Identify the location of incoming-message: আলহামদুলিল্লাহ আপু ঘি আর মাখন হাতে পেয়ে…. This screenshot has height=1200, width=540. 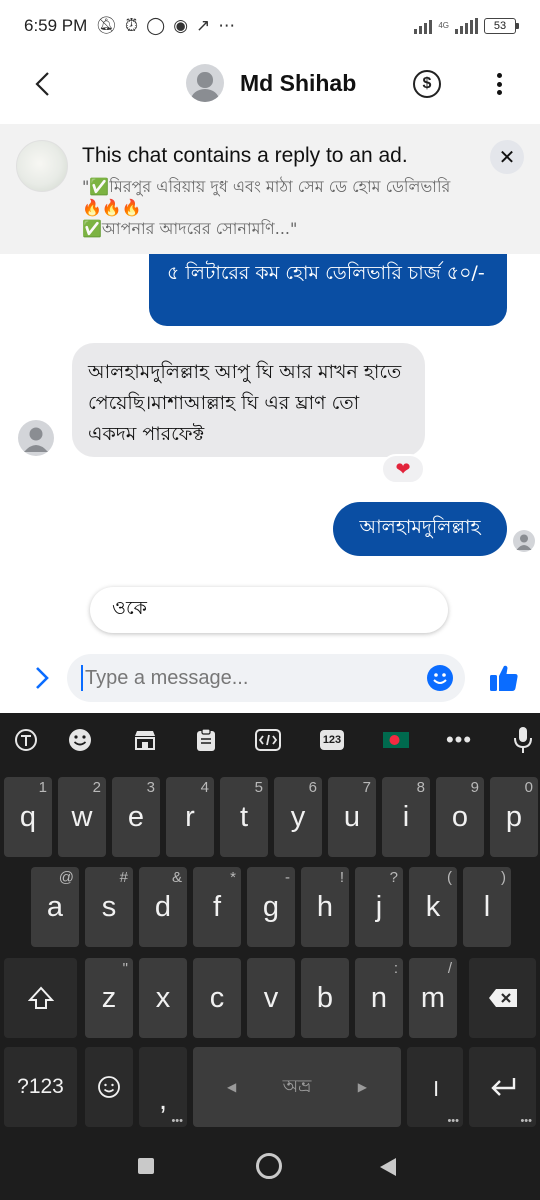
(248, 400).